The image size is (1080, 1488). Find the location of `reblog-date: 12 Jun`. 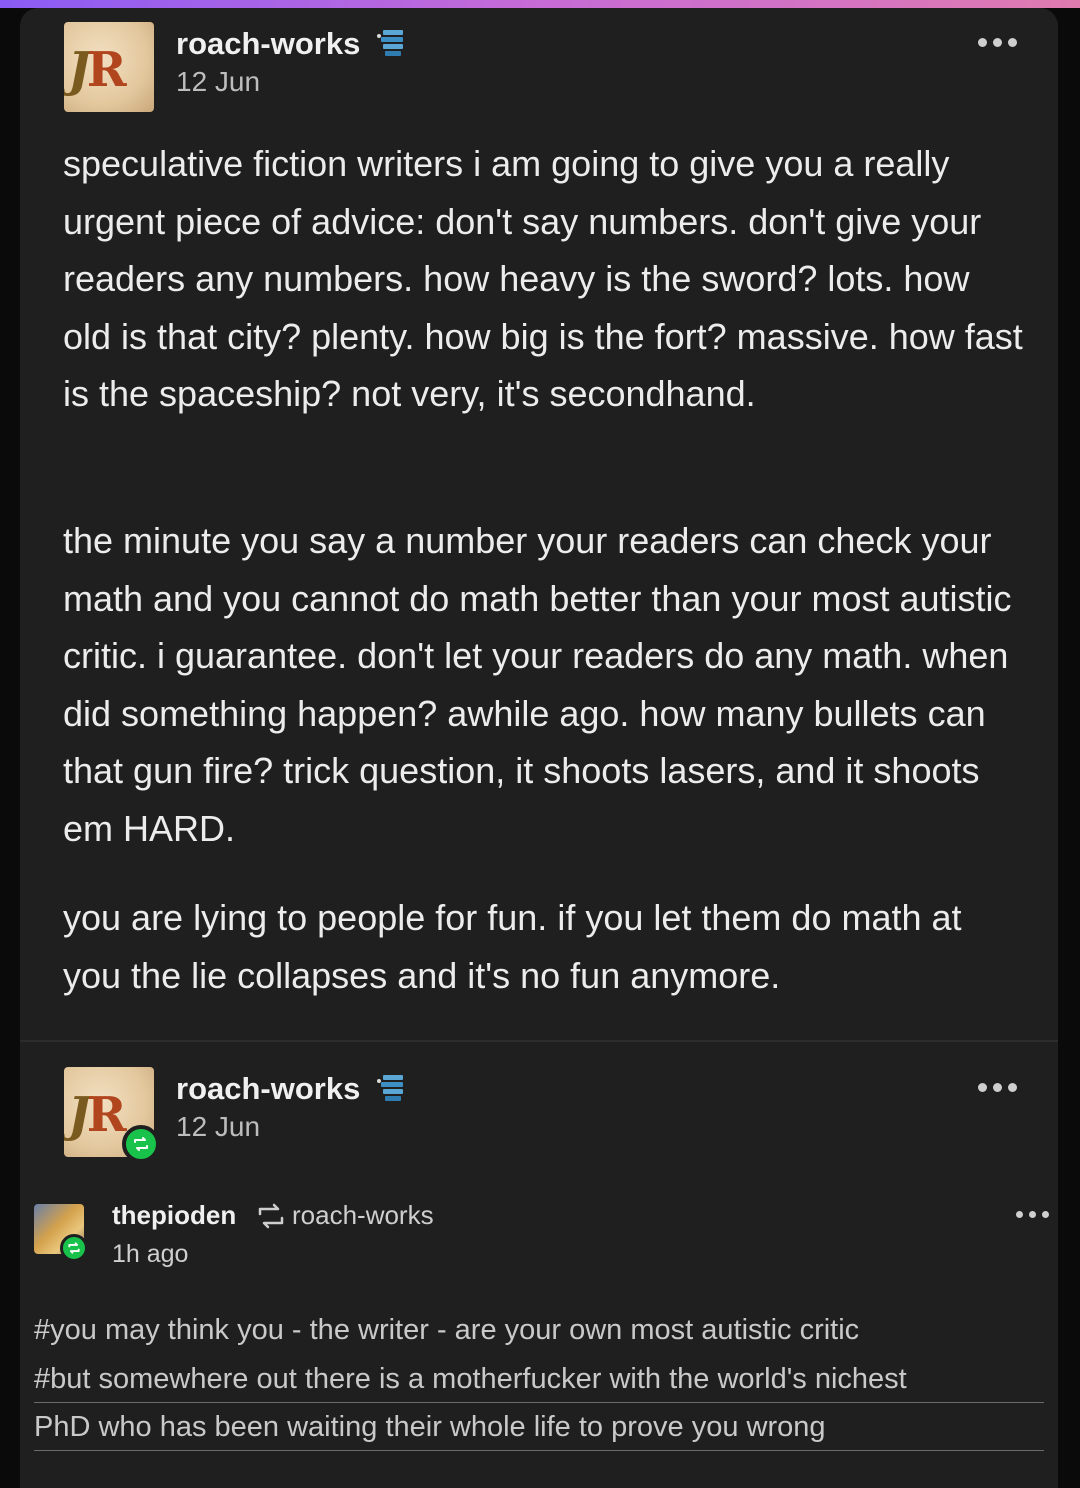

reblog-date: 12 Jun is located at coordinates (218, 1126).